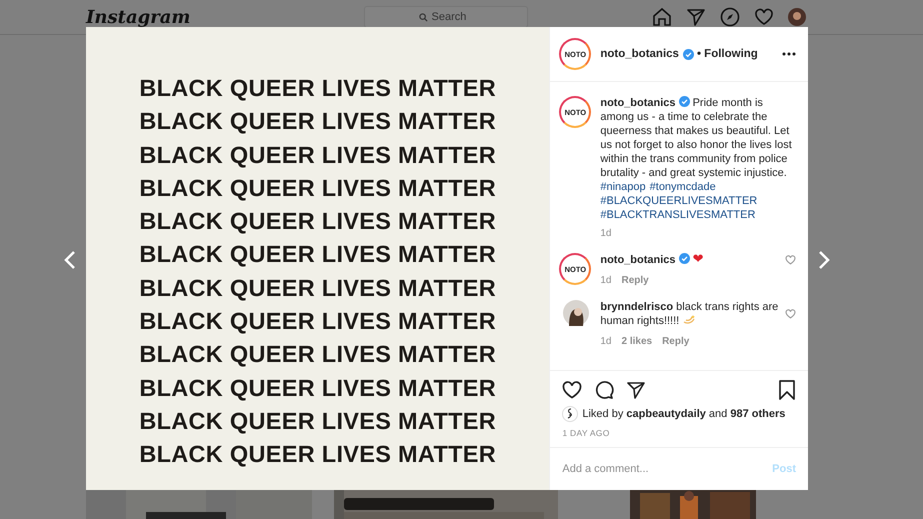  Describe the element at coordinates (683, 187) in the screenshot. I see `hashtag-link: #tonymcdade` at that location.